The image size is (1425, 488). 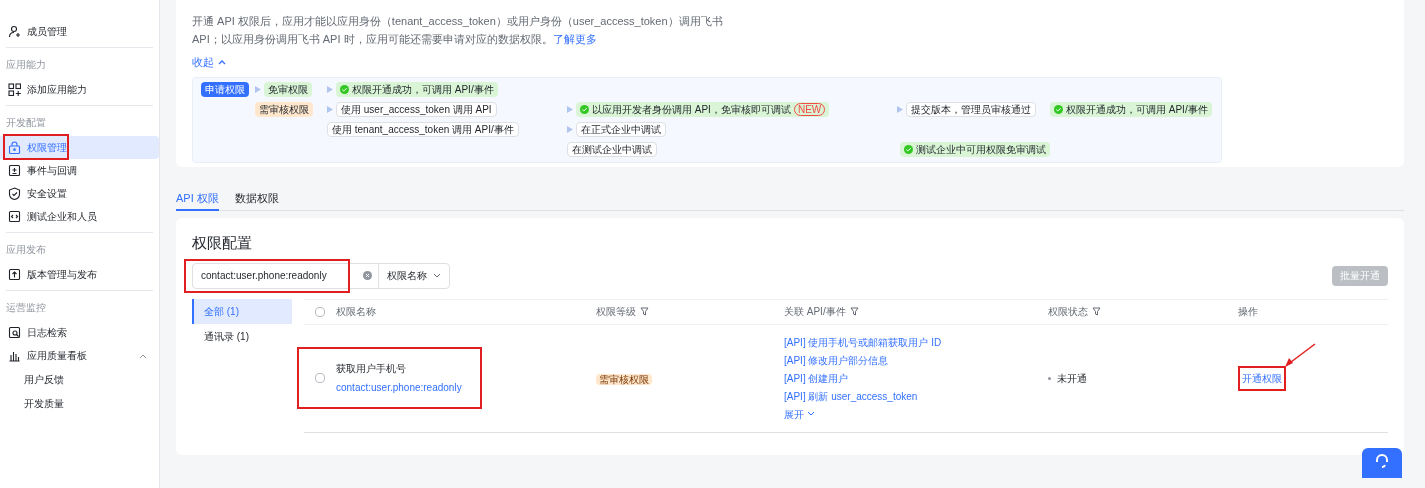 I want to click on scope-link: contact:user.phone:readonly, so click(x=399, y=387).